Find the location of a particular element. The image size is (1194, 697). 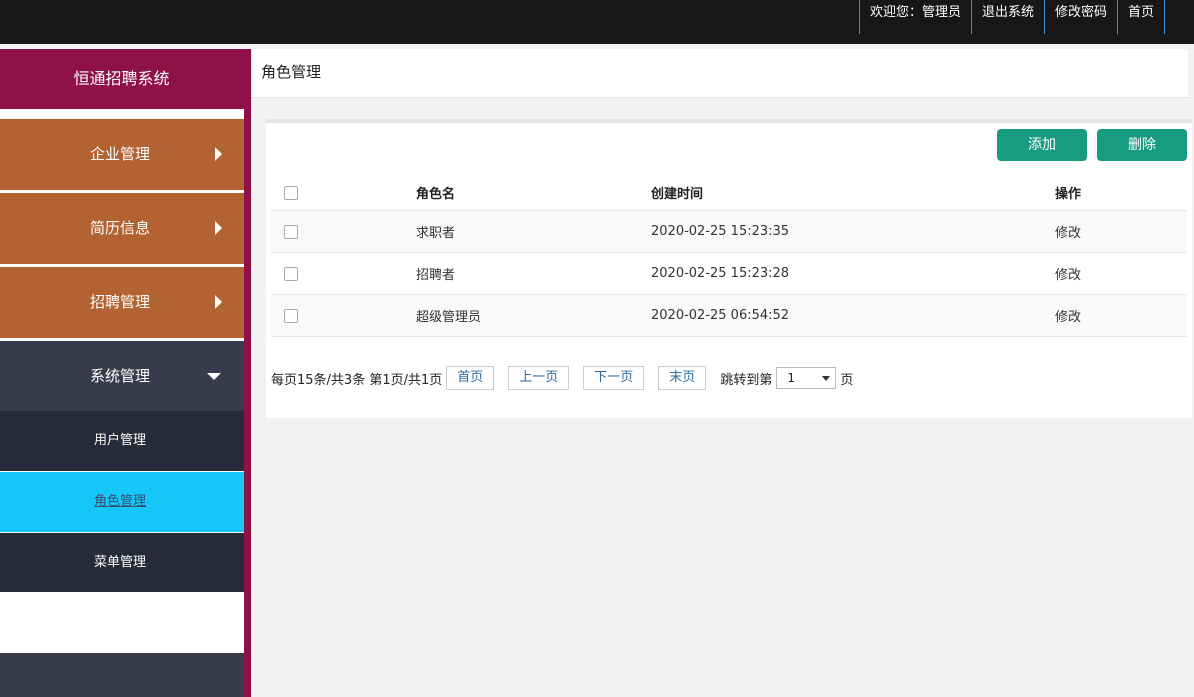

logout-link: 退出系统 is located at coordinates (1007, 17).